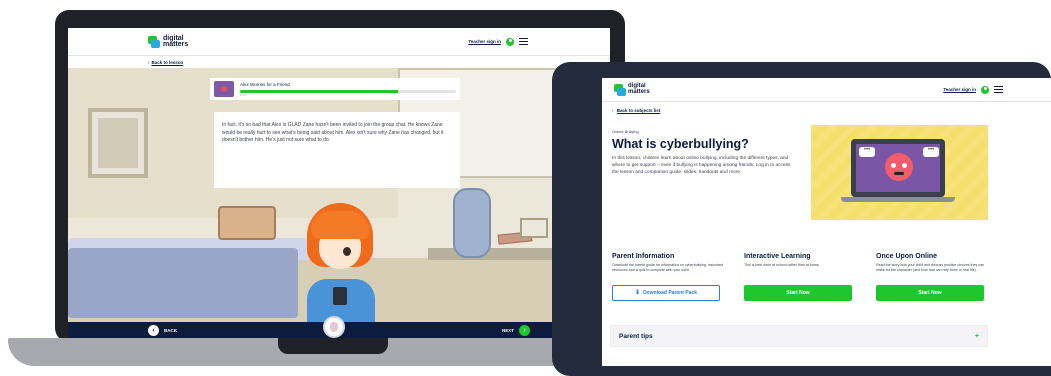  I want to click on audio-button, so click(334, 327).